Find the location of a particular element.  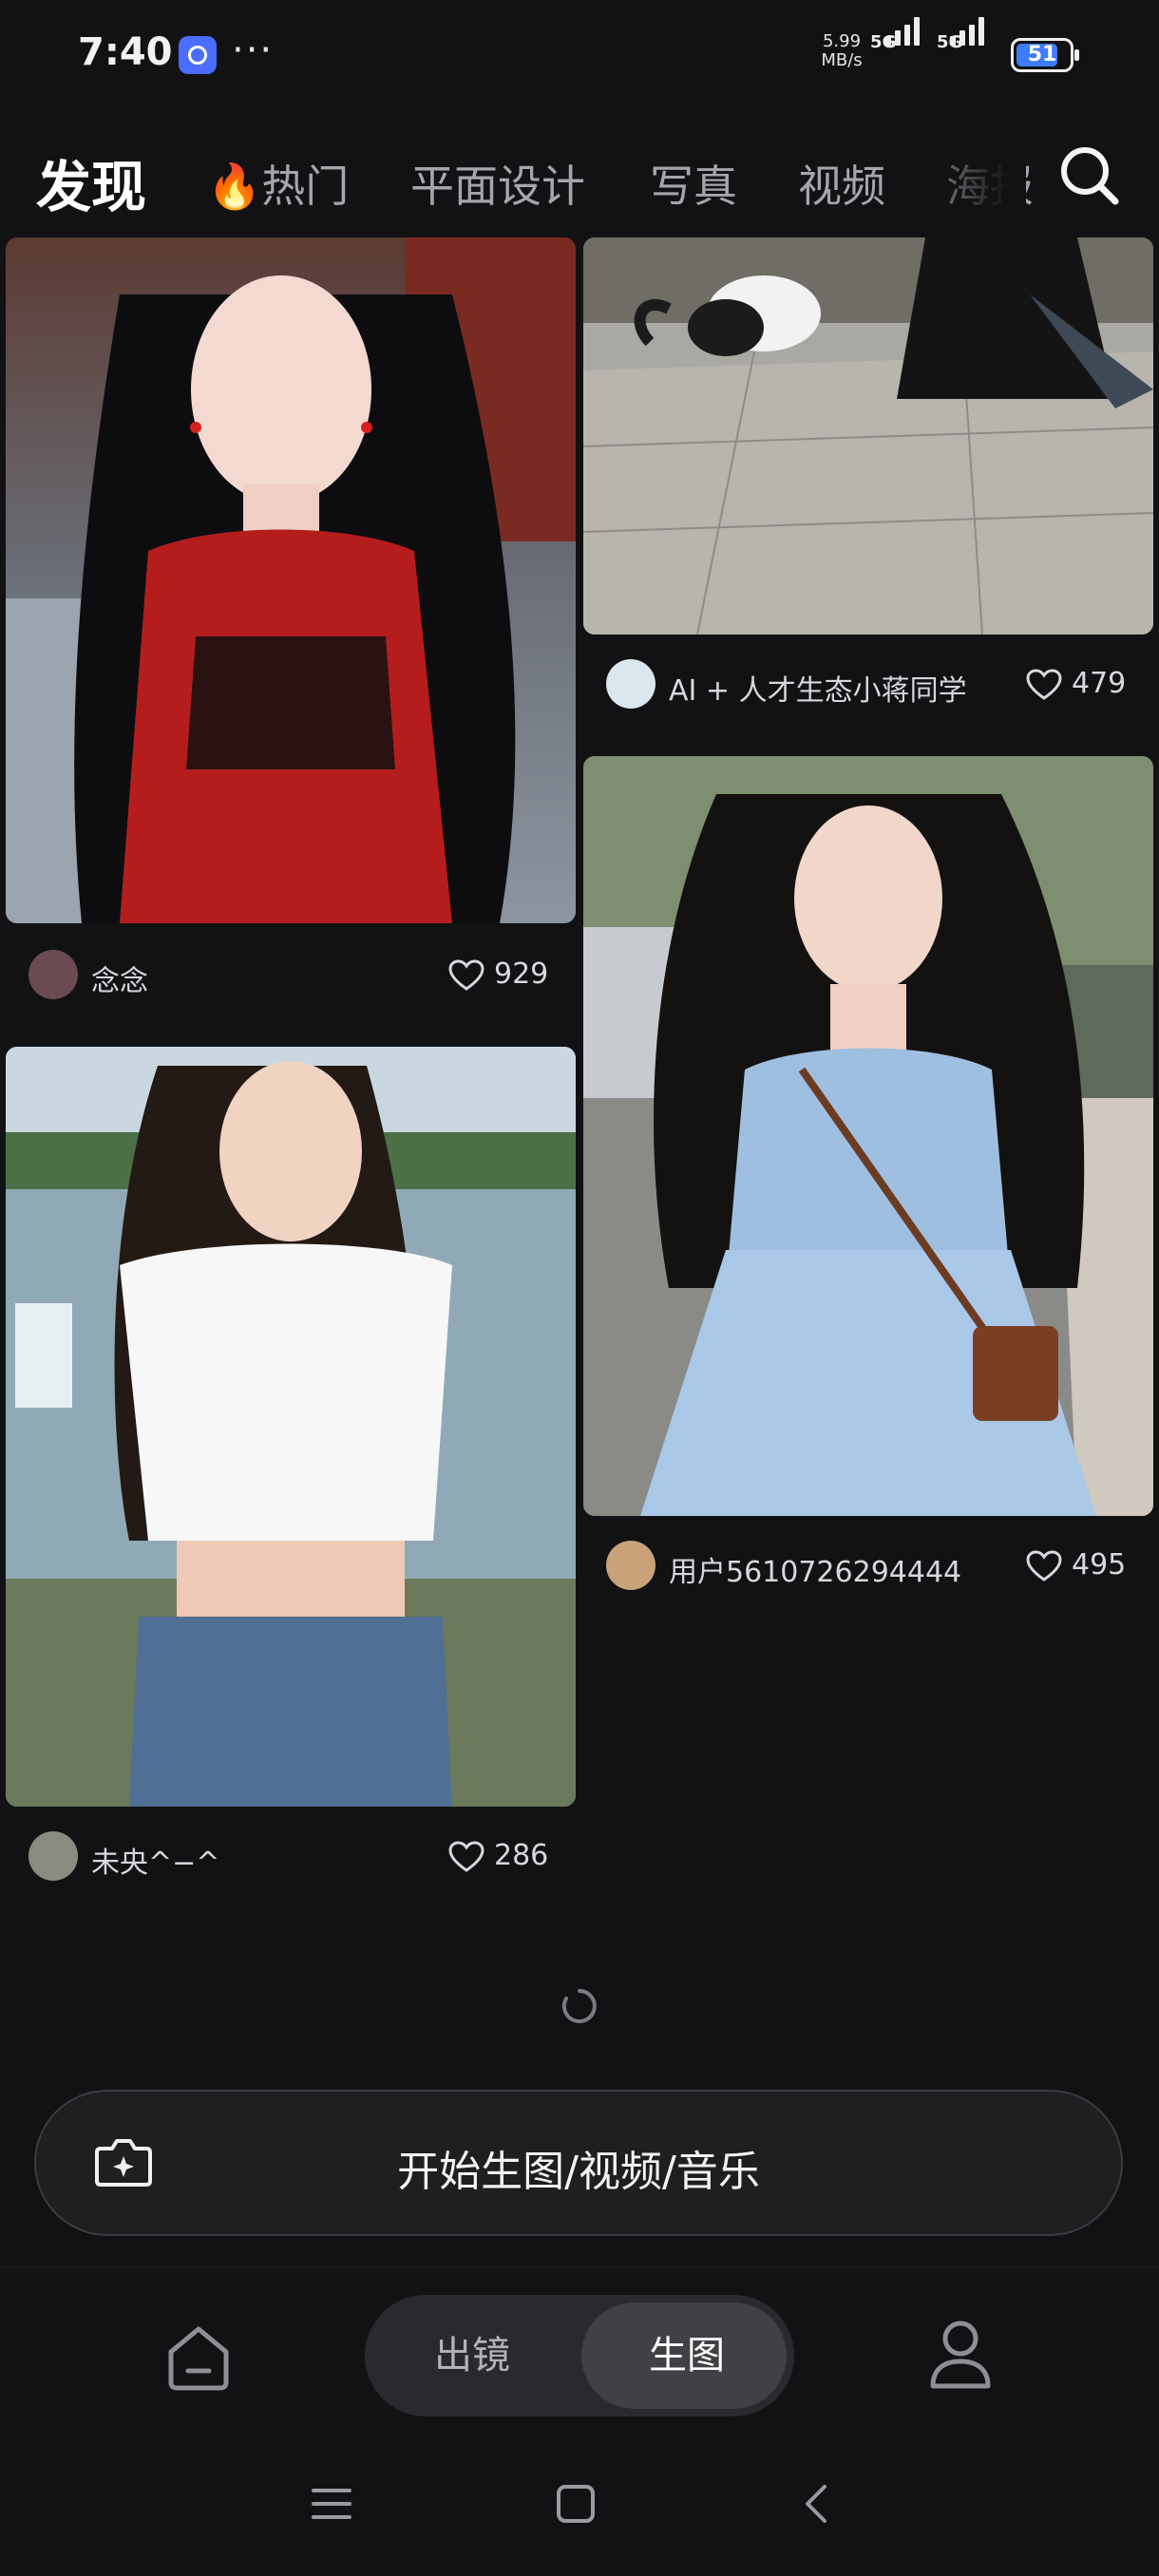

feed-card-meta: 用户5610726294444 495 is located at coordinates (868, 1565).